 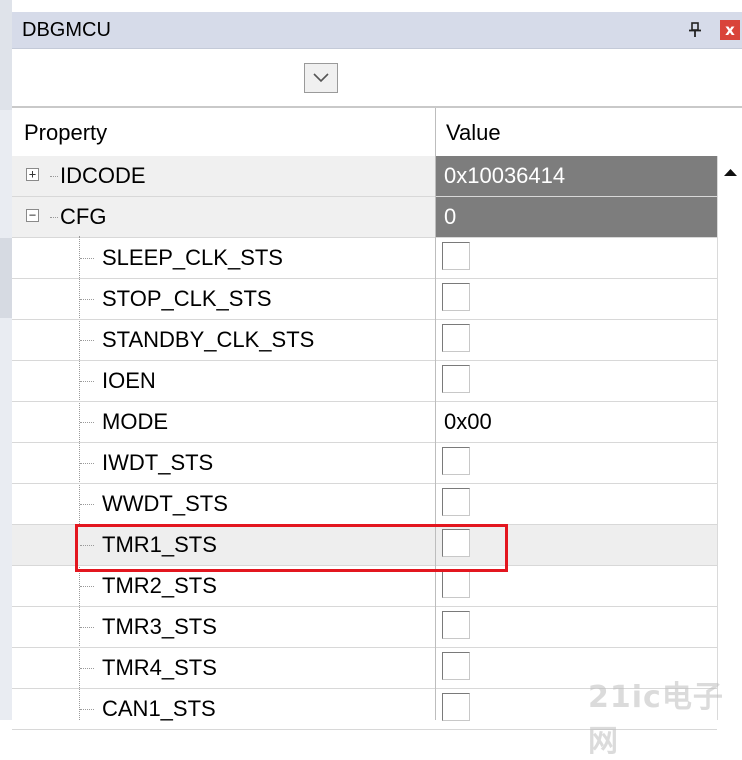 What do you see at coordinates (165, 503) in the screenshot?
I see `property-name: WWDT_STS` at bounding box center [165, 503].